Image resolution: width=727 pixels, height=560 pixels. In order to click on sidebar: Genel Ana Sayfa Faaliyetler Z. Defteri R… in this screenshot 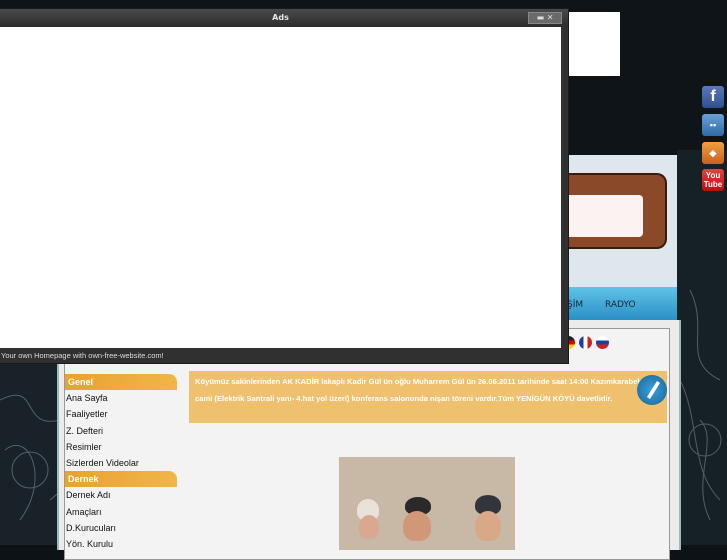, I will do `click(121, 463)`.